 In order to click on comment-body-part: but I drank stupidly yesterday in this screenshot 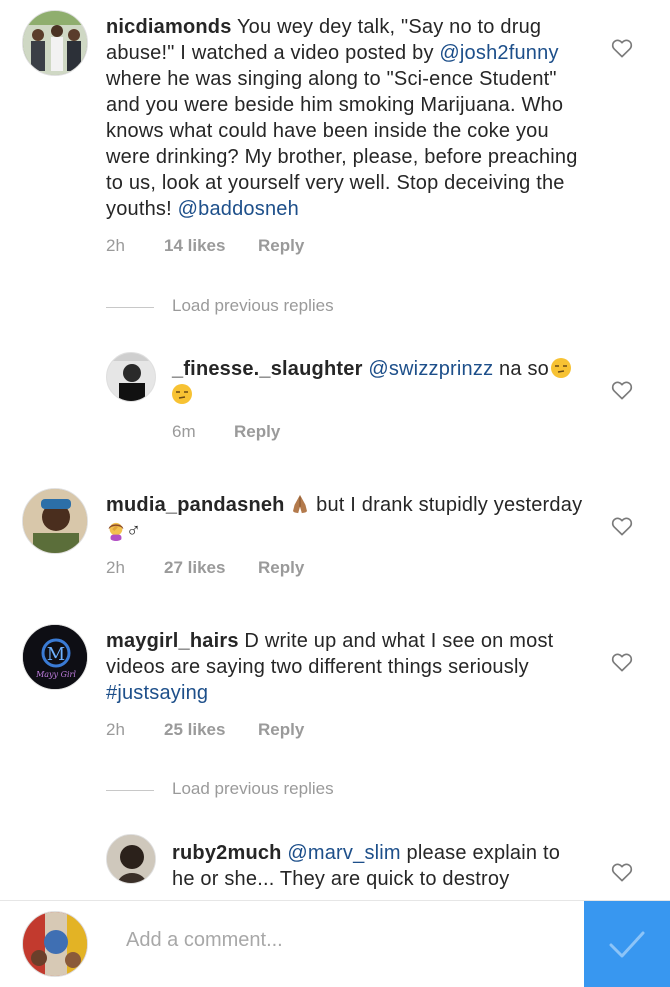, I will do `click(446, 505)`.